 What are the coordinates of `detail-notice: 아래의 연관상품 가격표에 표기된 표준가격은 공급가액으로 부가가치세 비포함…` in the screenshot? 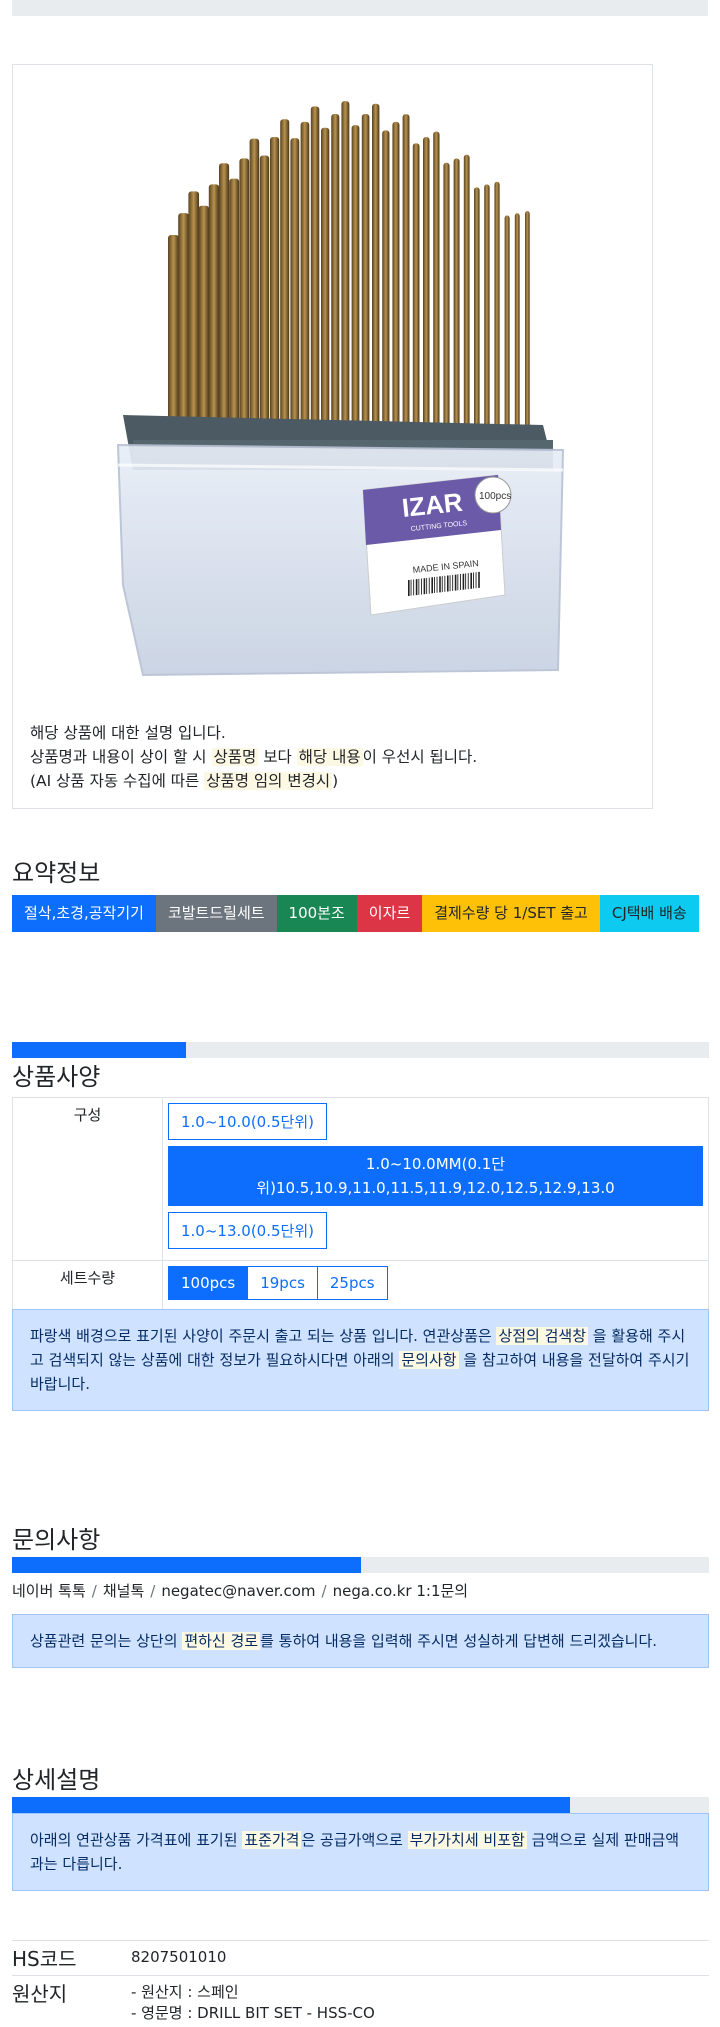 It's located at (360, 1852).